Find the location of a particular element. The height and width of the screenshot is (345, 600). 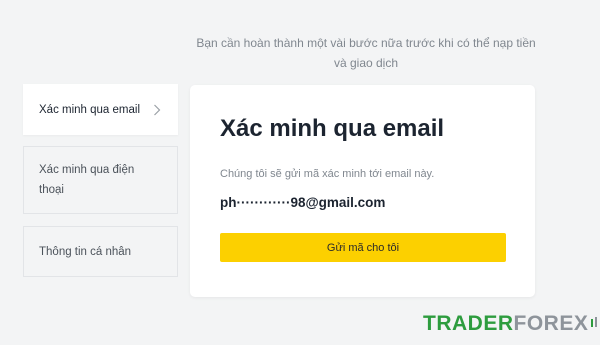

sidebar-item-label: Xác minh qua email is located at coordinates (89, 109).